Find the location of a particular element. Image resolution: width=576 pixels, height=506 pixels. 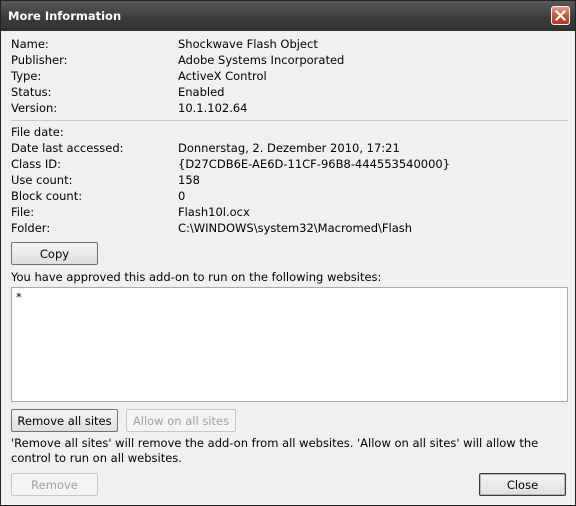

type-label: Type: is located at coordinates (26, 76).